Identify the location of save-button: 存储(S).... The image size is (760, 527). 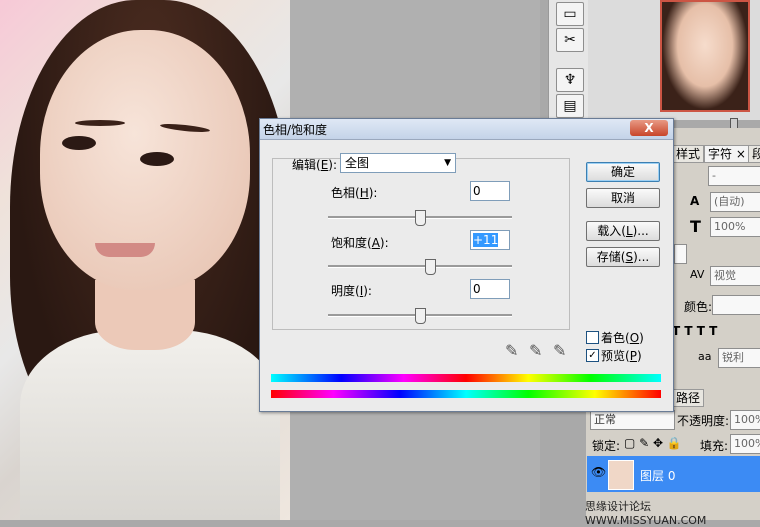
(623, 257).